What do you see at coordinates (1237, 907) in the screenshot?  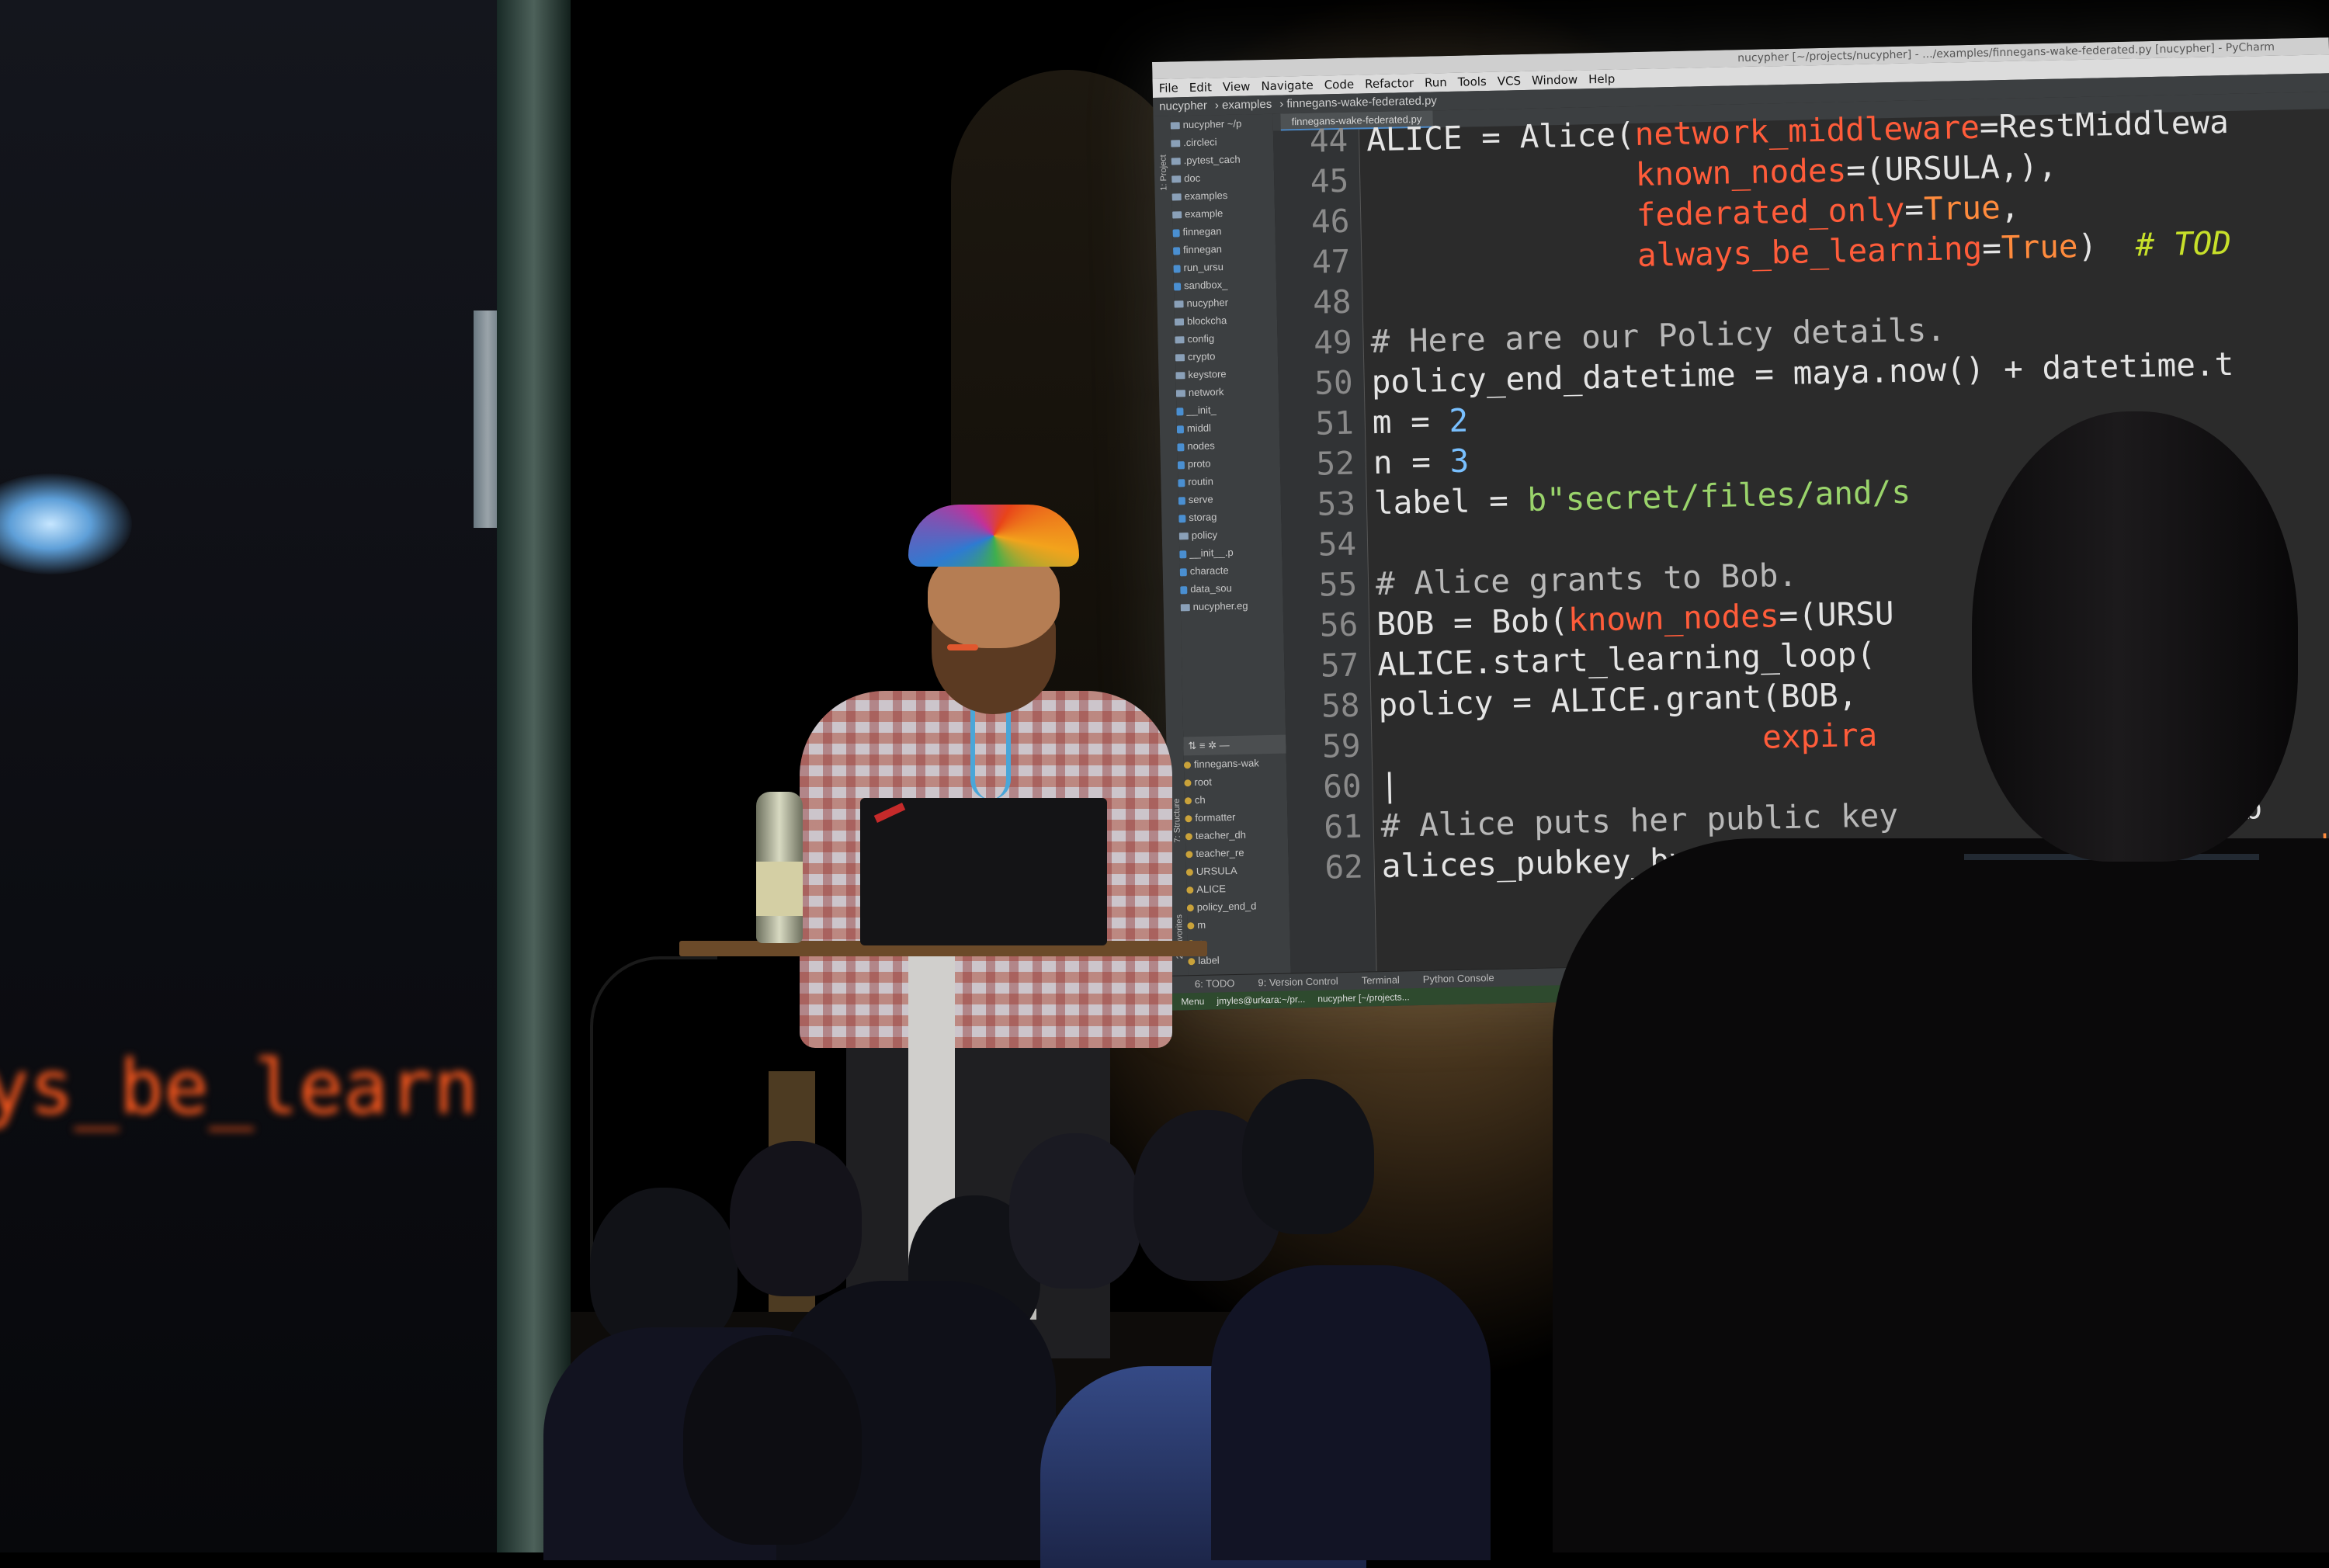 I see `structure-item: policy_end_d` at bounding box center [1237, 907].